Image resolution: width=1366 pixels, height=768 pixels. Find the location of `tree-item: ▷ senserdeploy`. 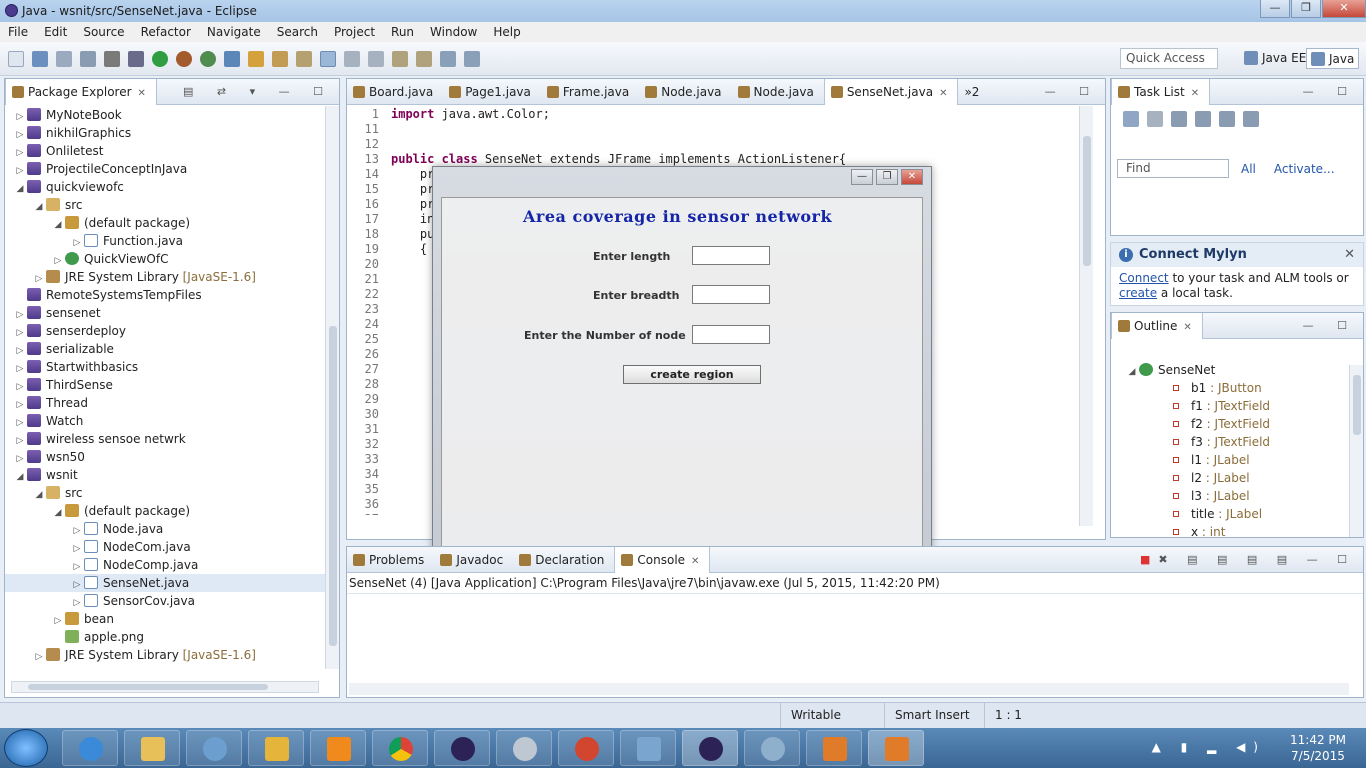

tree-item: ▷ senserdeploy is located at coordinates (172, 331).